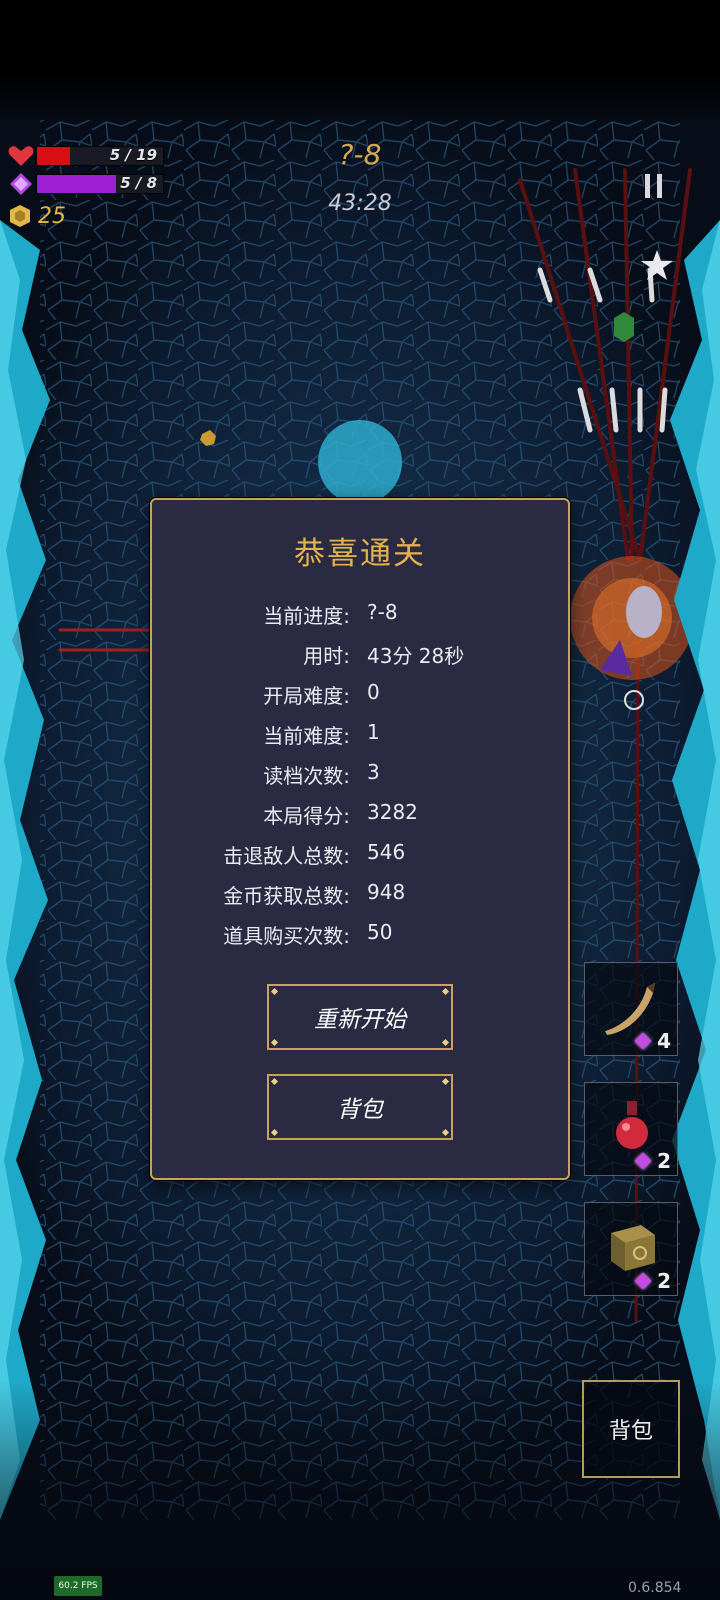 This screenshot has height=1600, width=720. I want to click on stat-value: 0, so click(373, 692).